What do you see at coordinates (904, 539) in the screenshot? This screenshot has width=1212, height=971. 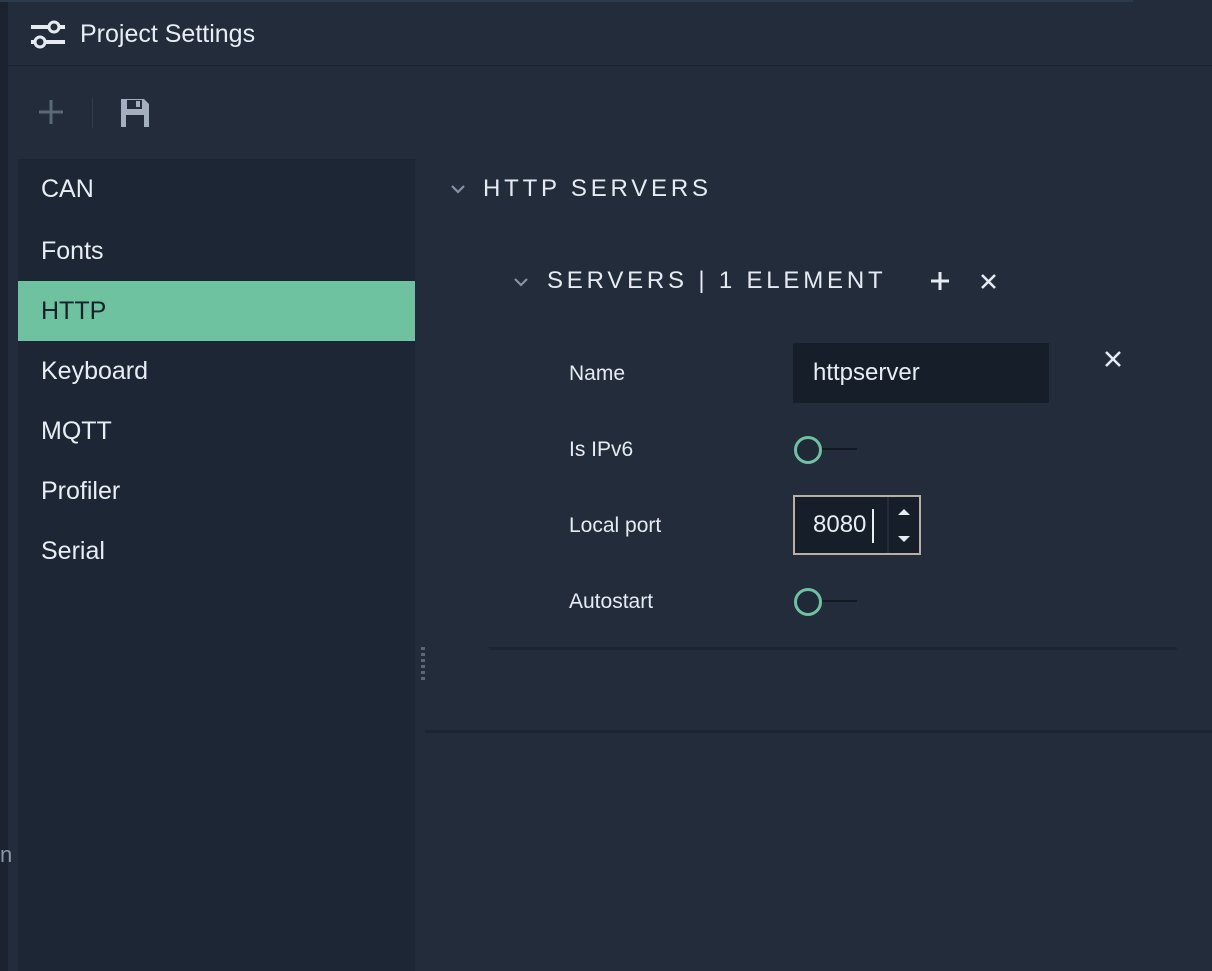 I see `decrement-arrow-icon` at bounding box center [904, 539].